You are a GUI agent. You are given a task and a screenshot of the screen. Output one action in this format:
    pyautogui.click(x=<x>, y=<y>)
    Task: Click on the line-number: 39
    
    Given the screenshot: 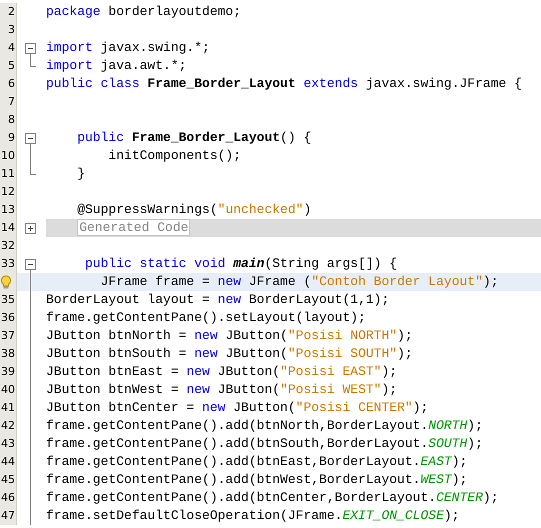 What is the action you would take?
    pyautogui.click(x=8, y=372)
    